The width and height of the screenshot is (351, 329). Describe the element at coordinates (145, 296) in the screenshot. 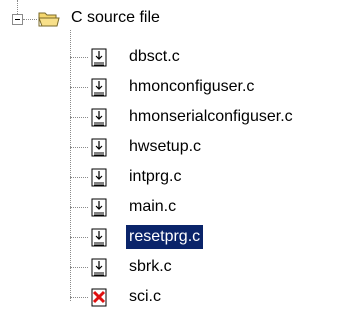

I see `tree-item-label: sci.c` at that location.